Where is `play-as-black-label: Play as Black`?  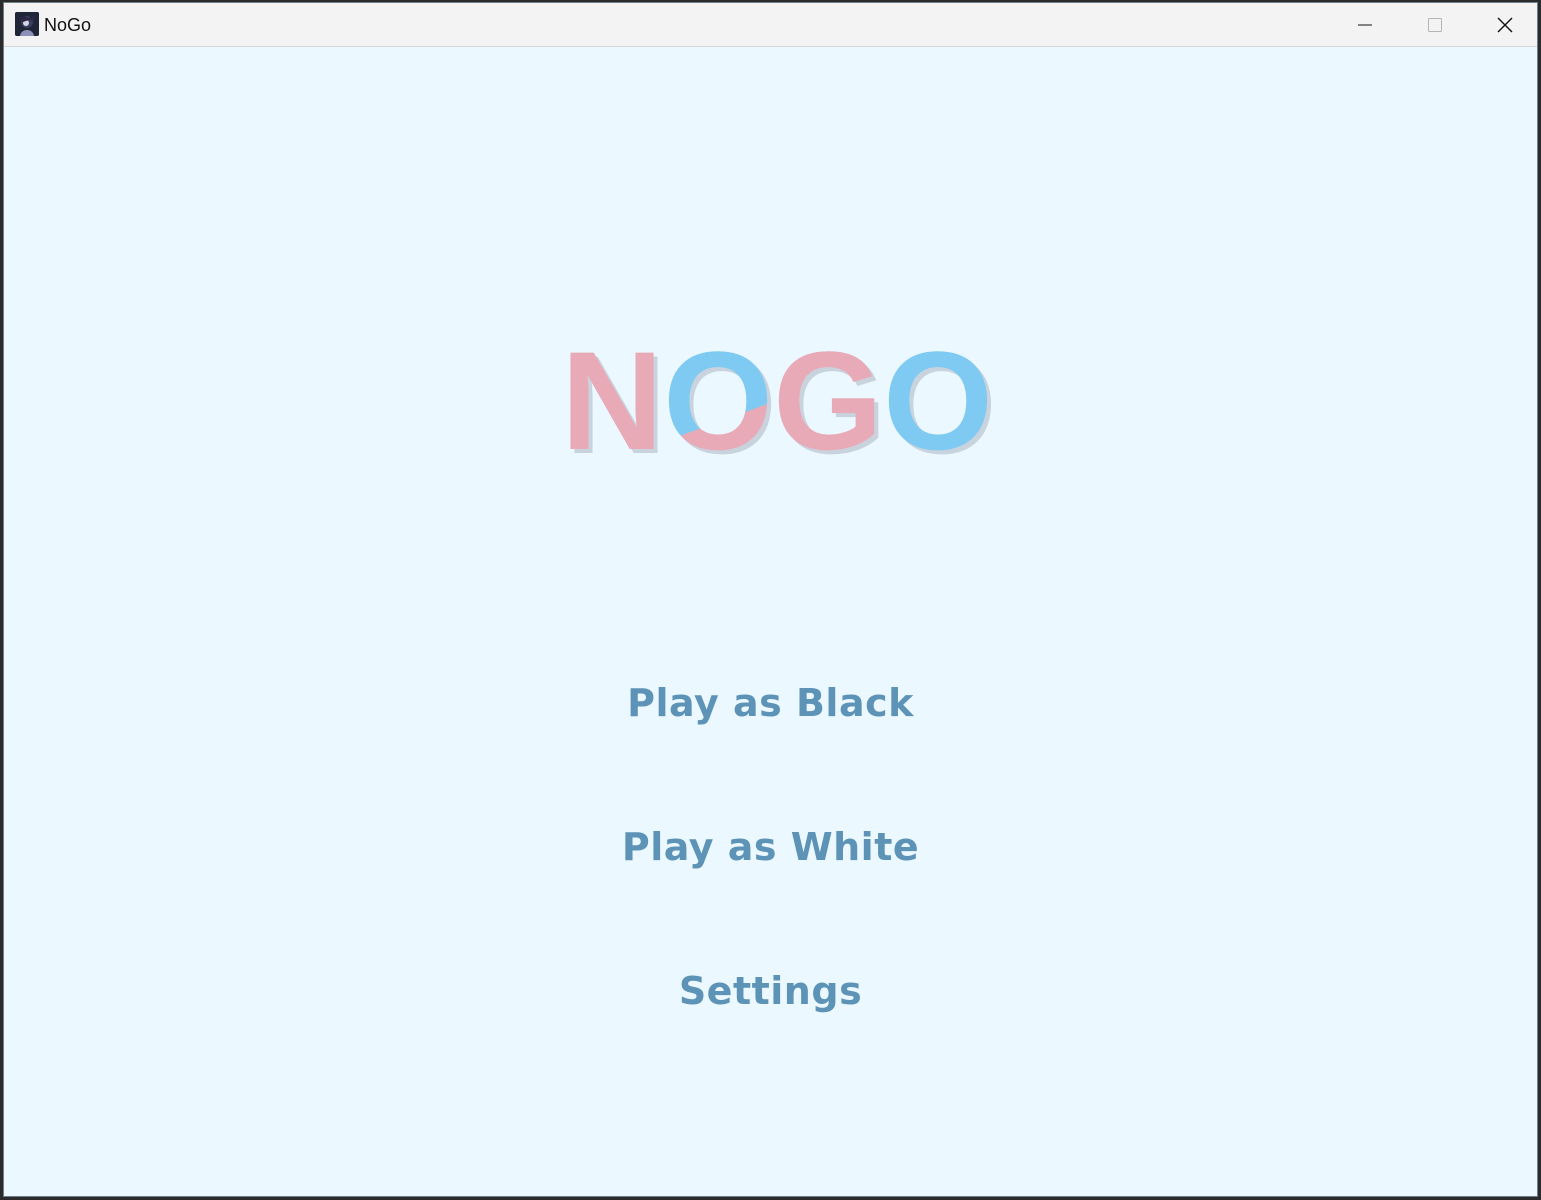
play-as-black-label: Play as Black is located at coordinates (770, 703).